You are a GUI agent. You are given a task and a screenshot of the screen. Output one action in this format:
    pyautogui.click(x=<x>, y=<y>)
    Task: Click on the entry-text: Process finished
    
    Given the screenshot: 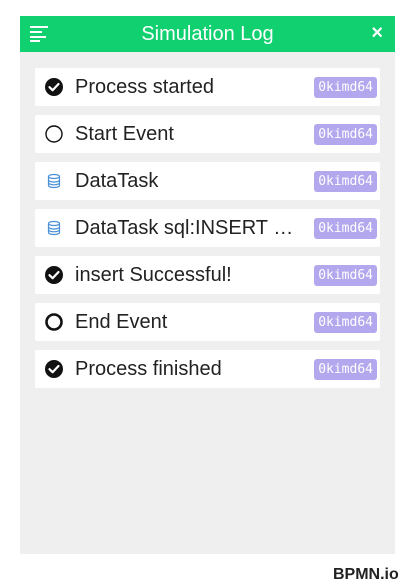 What is the action you would take?
    pyautogui.click(x=148, y=369)
    